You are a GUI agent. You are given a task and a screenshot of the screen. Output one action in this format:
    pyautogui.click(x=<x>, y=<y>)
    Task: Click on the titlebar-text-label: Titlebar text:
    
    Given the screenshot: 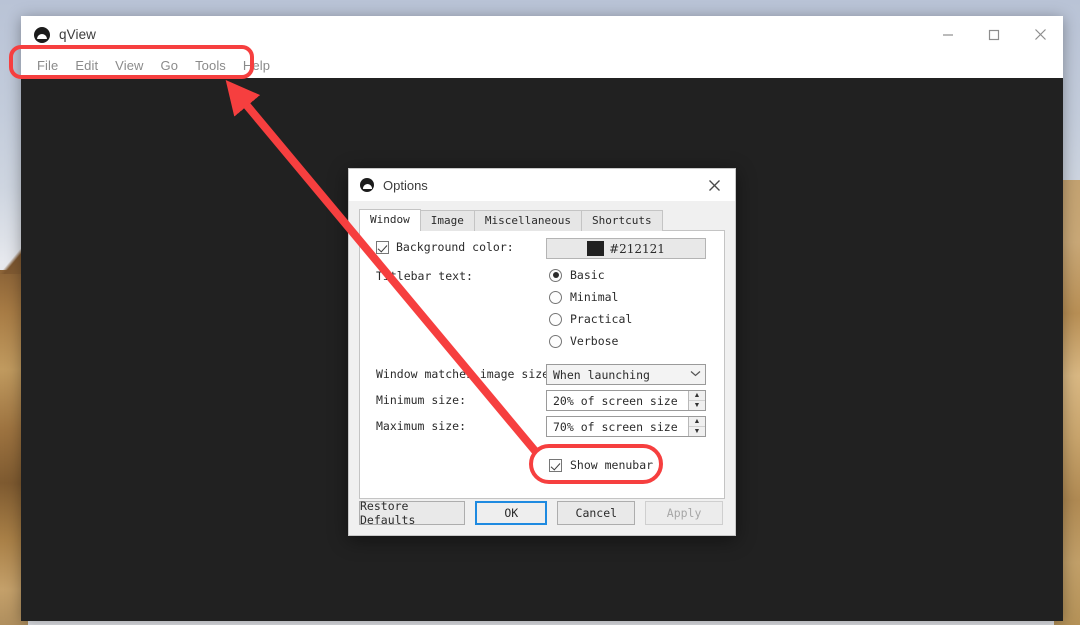 What is the action you would take?
    pyautogui.click(x=424, y=276)
    